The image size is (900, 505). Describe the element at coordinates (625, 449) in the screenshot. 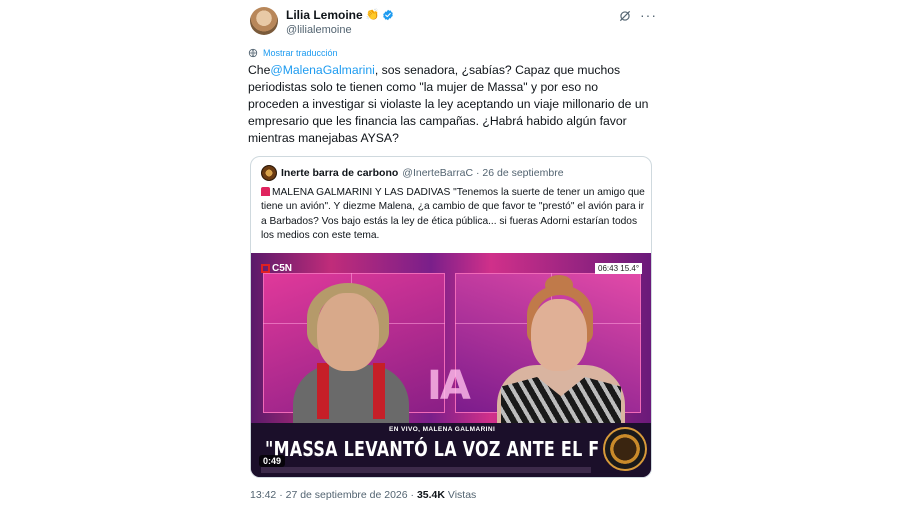

I see `channel-watermark-logo` at that location.